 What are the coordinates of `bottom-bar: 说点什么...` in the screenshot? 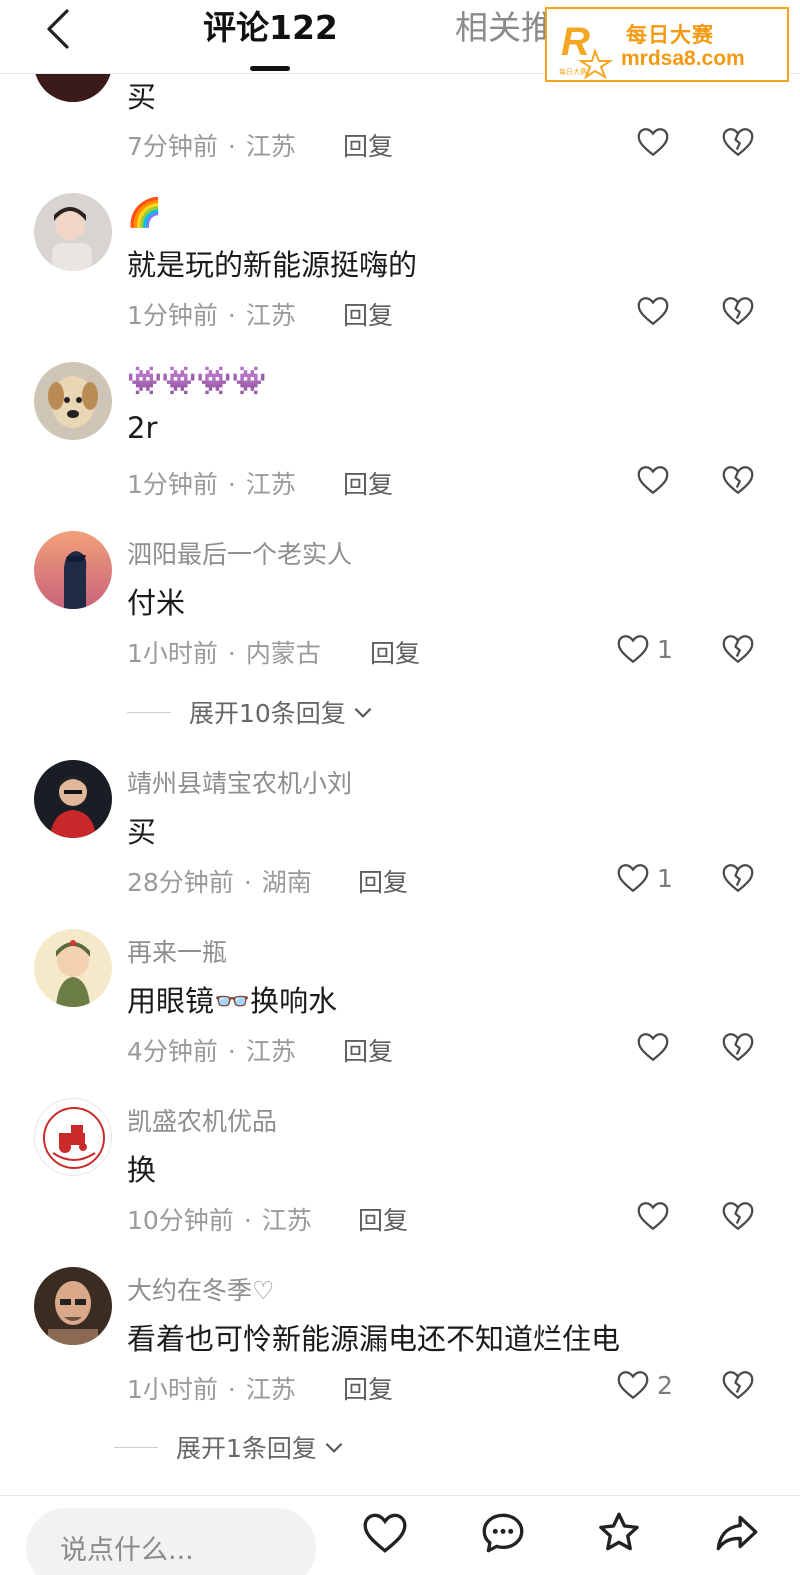 It's located at (400, 1535).